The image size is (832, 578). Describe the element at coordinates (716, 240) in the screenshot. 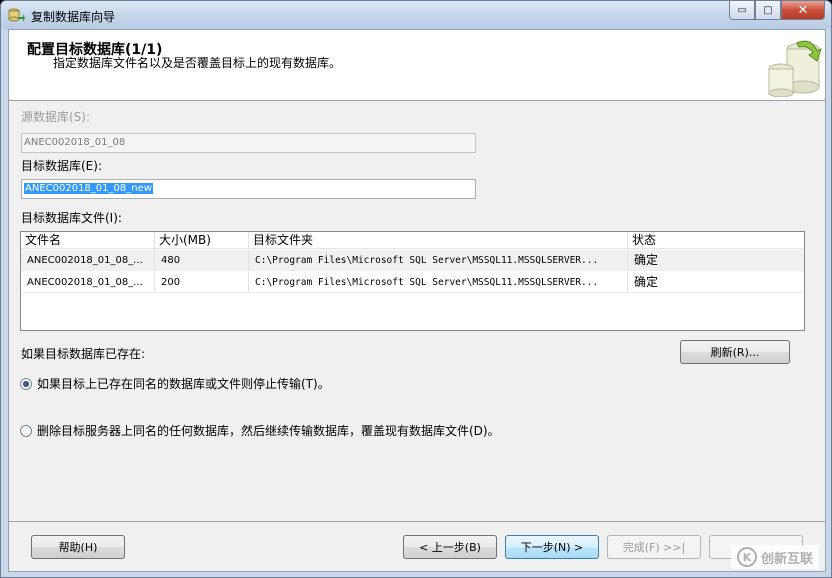

I see `column-header-status: 状态` at that location.